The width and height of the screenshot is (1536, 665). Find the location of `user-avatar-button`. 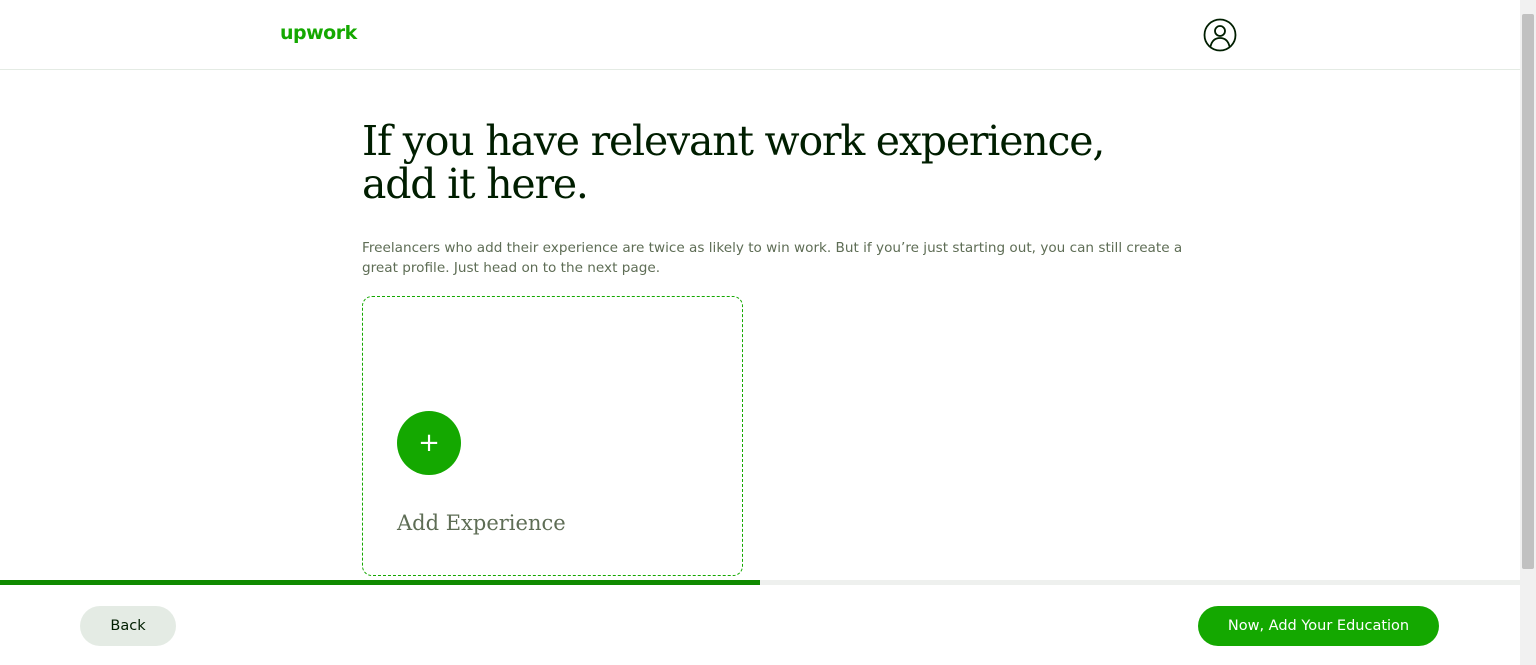

user-avatar-button is located at coordinates (1220, 35).